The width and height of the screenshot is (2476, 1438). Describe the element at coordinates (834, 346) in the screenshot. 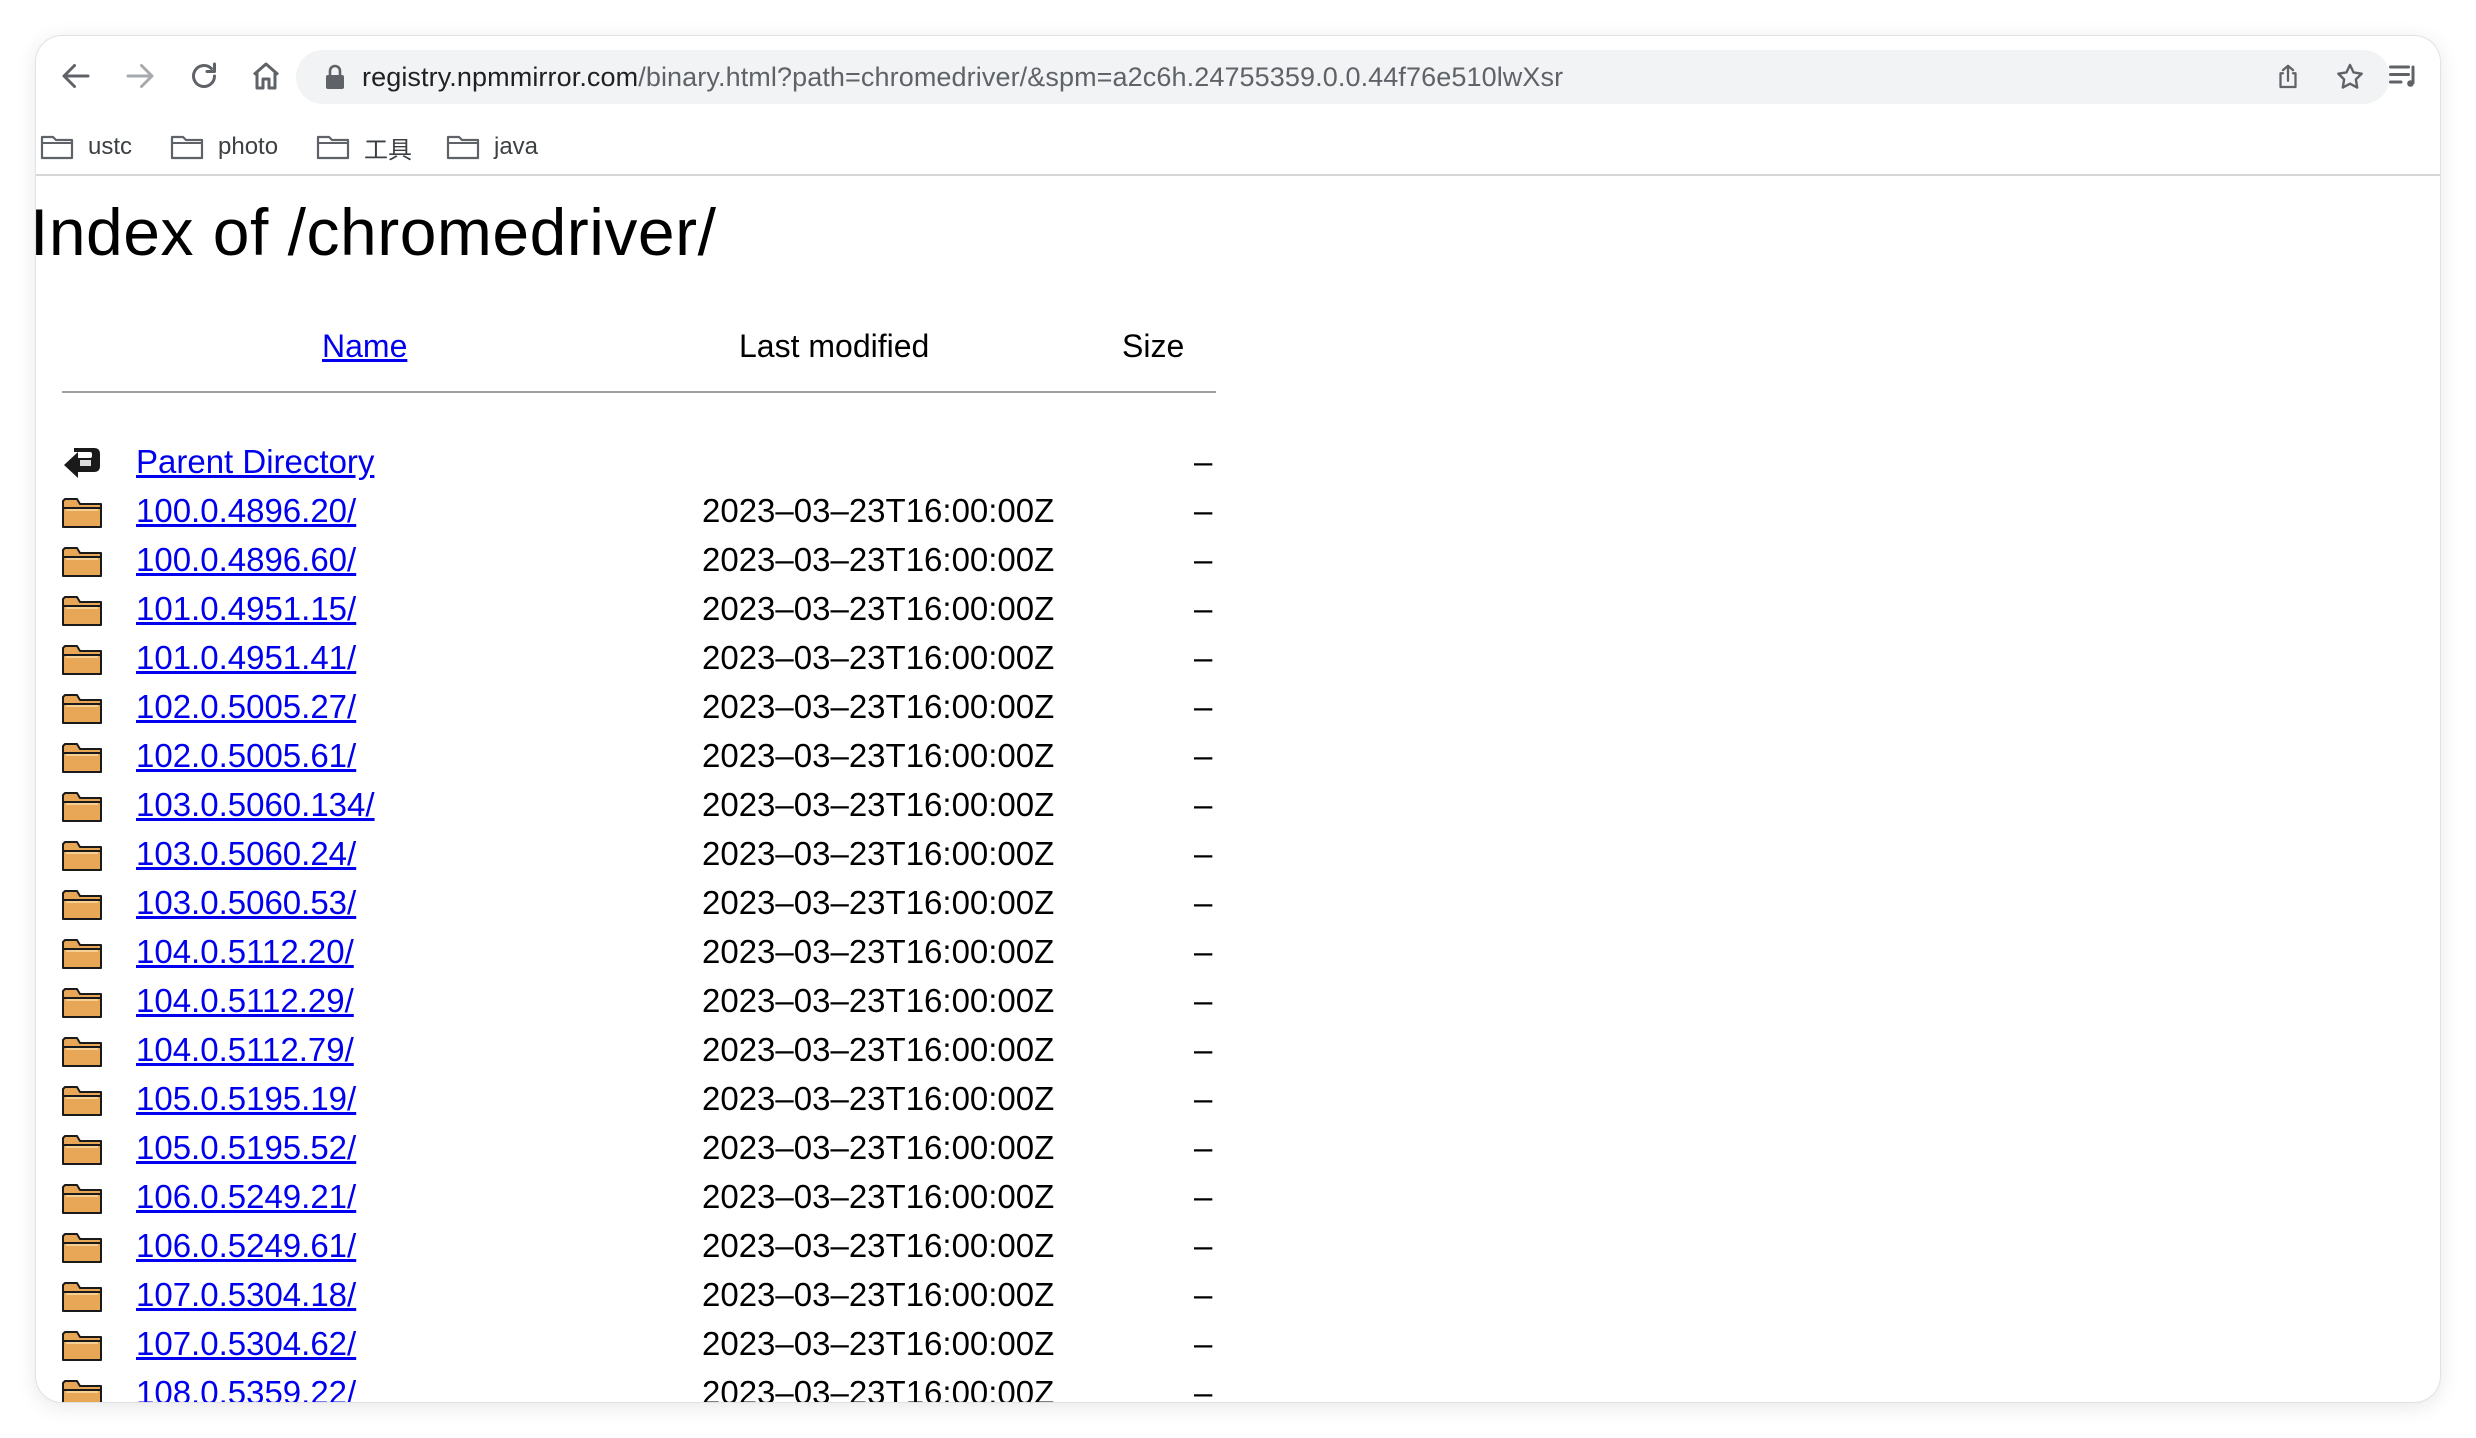

I see `column-header-last-modified: Last modified` at that location.